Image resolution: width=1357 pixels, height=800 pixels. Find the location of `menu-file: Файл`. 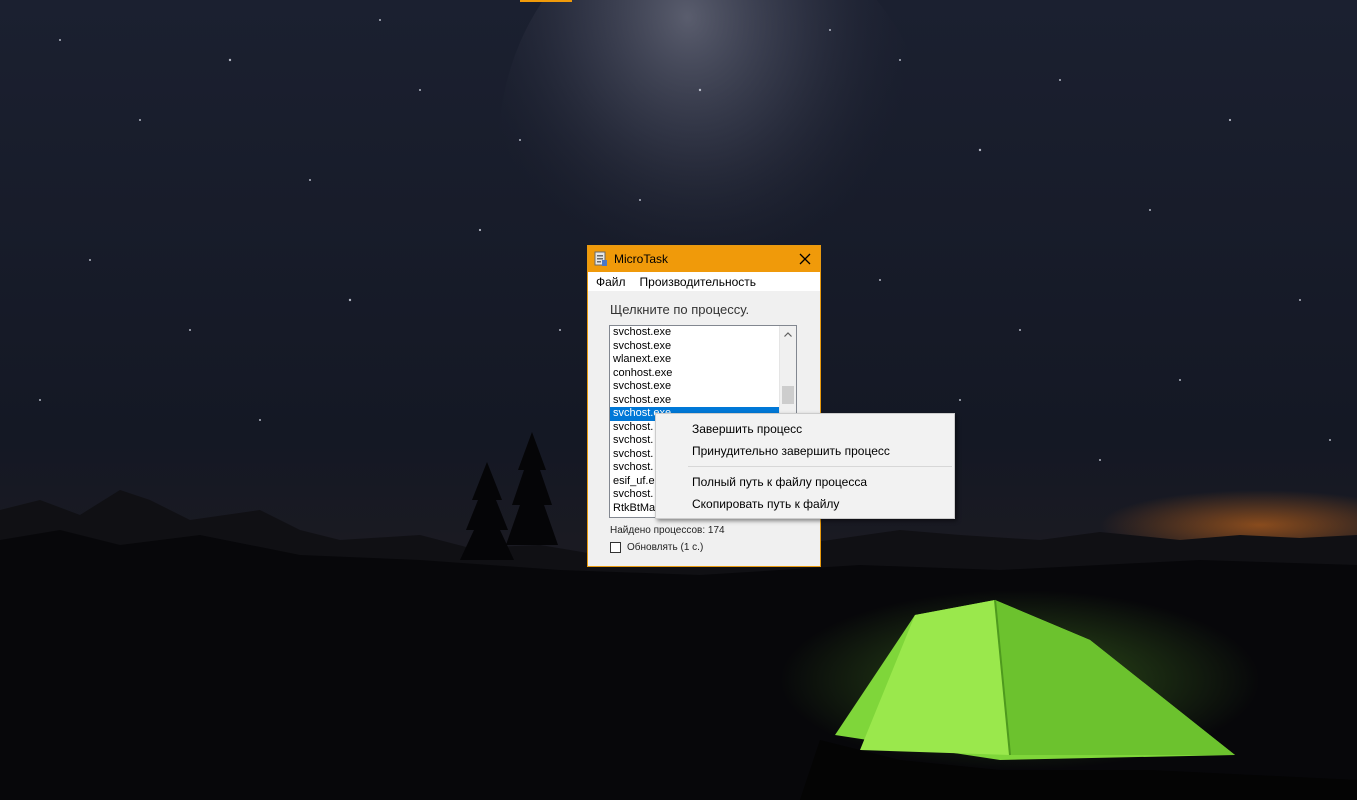

menu-file: Файл is located at coordinates (610, 282).